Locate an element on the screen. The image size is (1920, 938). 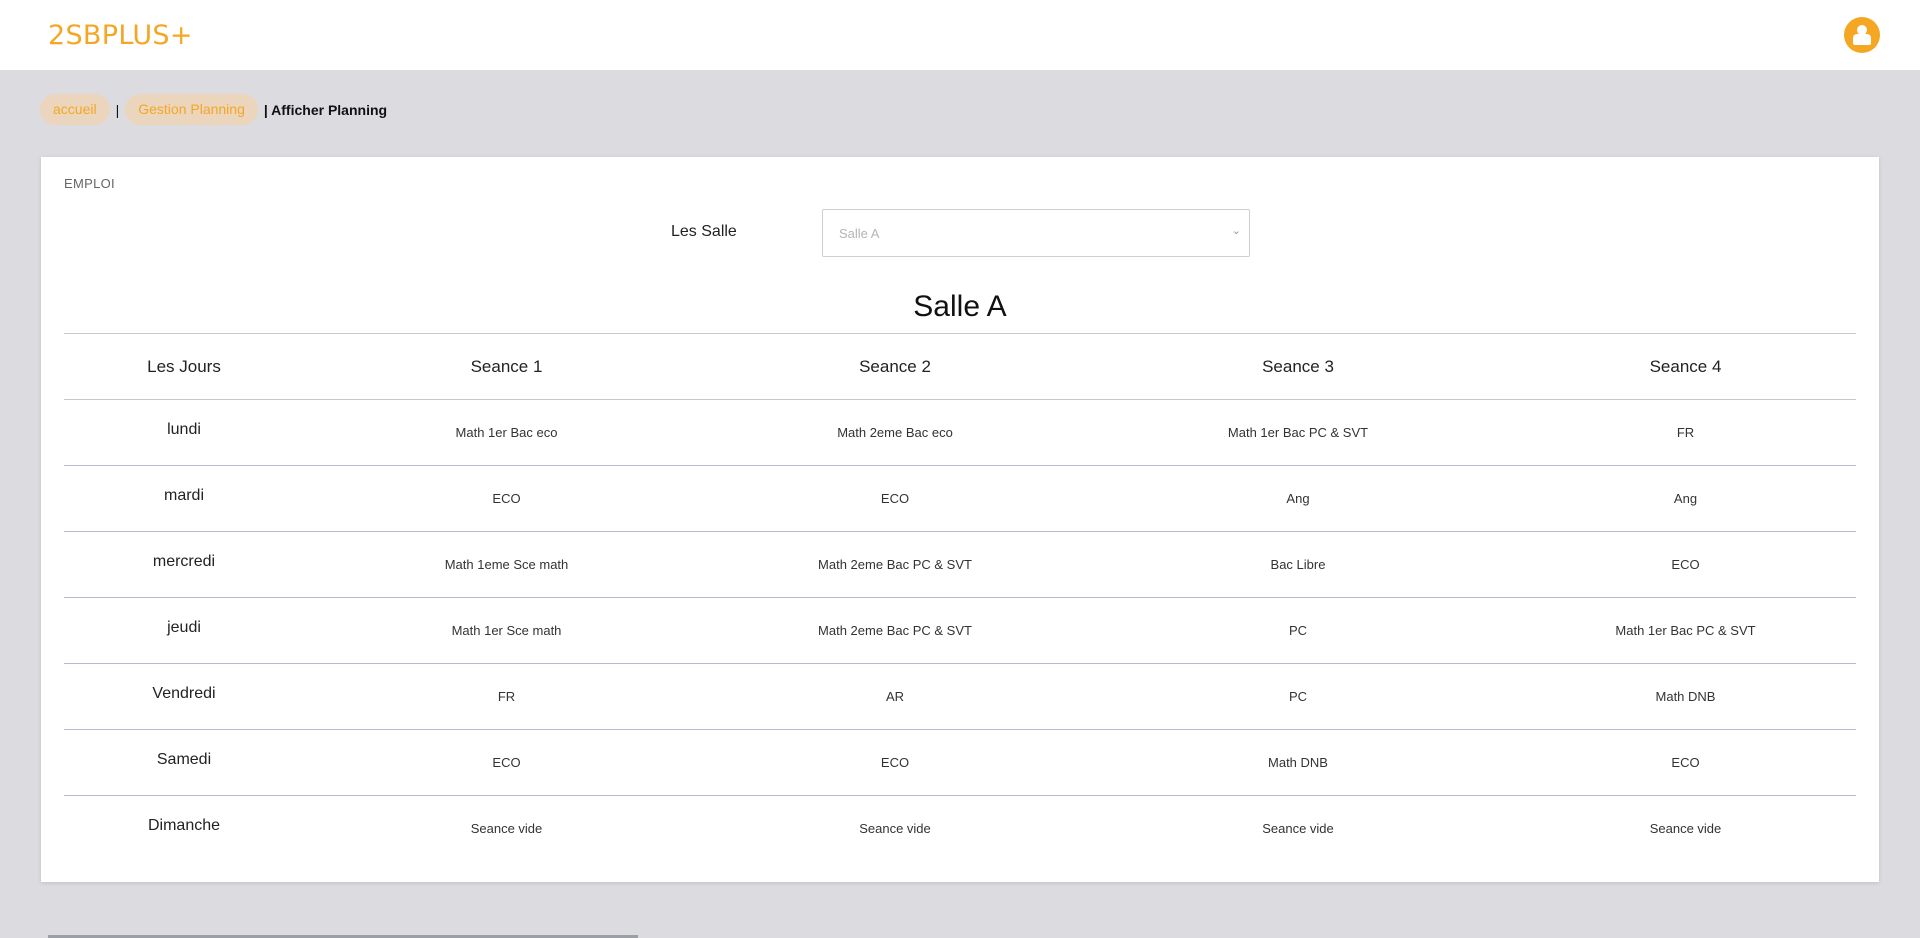
seance-cell: Bac Libre is located at coordinates (1298, 564).